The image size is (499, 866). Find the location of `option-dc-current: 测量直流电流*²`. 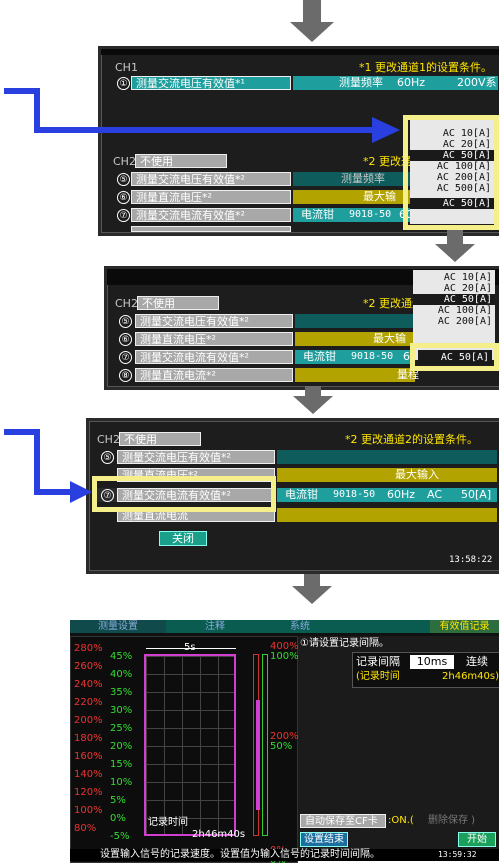

option-dc-current: 测量直流电流*² is located at coordinates (214, 375).